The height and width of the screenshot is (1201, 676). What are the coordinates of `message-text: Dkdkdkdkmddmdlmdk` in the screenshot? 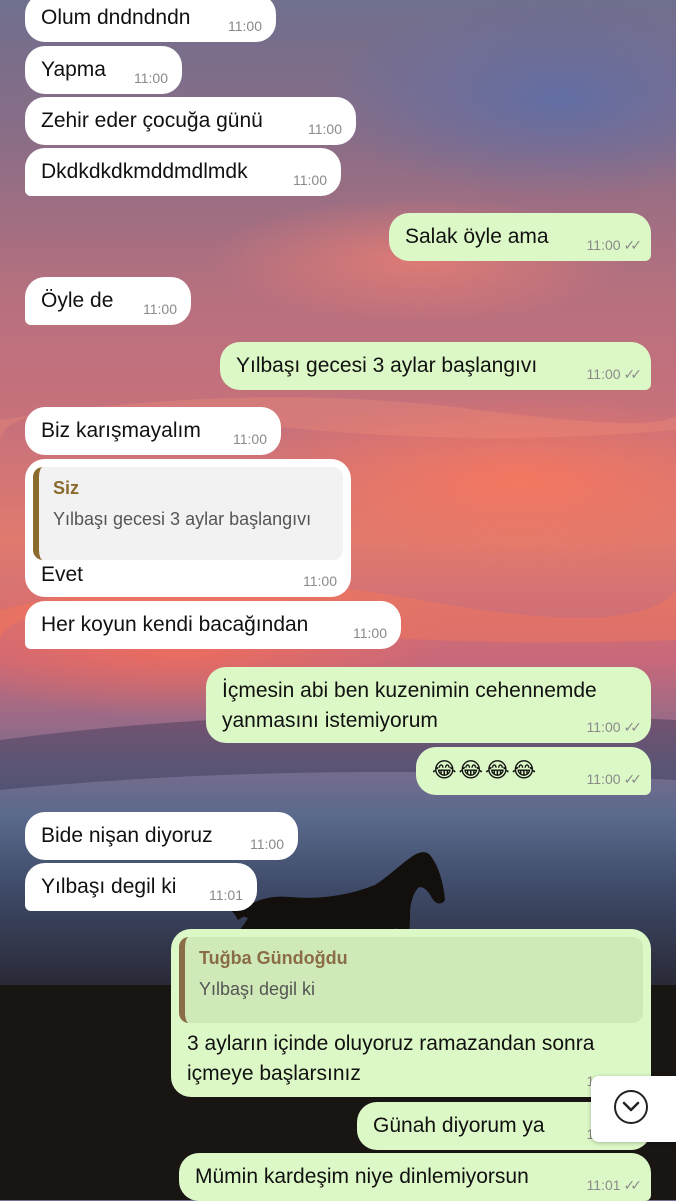 It's located at (144, 171).